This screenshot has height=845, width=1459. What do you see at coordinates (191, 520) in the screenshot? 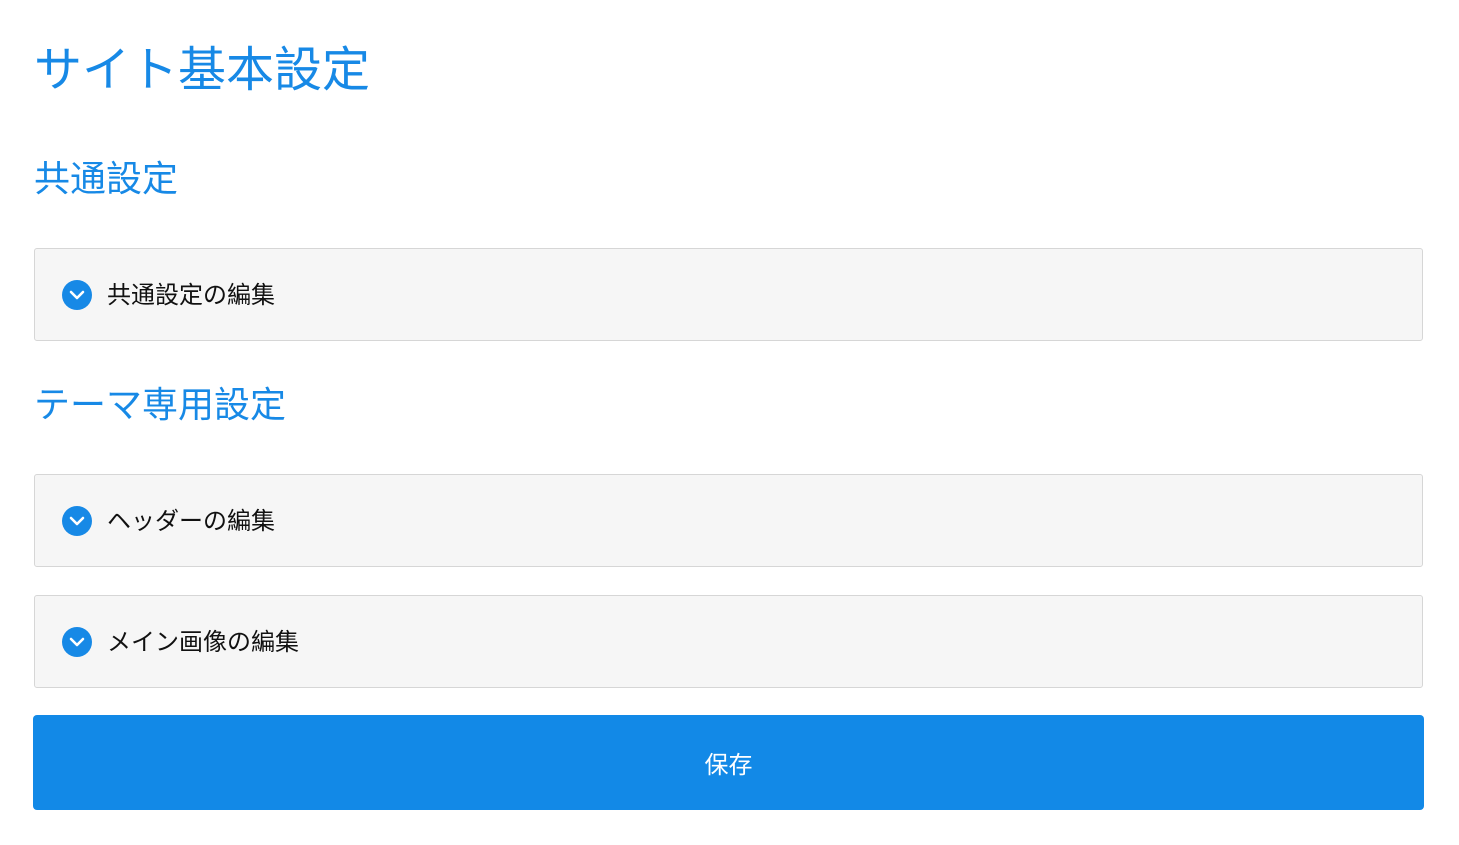
I see `accordion-label: ヘッダーの編集` at bounding box center [191, 520].